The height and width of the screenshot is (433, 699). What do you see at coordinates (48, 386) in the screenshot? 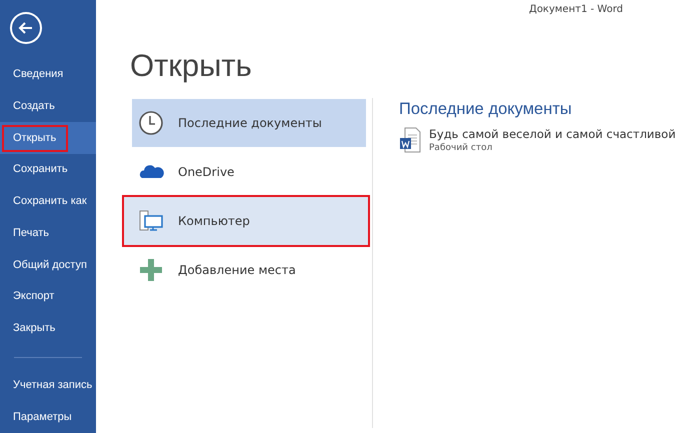
I see `menu-item: Учетная запись` at bounding box center [48, 386].